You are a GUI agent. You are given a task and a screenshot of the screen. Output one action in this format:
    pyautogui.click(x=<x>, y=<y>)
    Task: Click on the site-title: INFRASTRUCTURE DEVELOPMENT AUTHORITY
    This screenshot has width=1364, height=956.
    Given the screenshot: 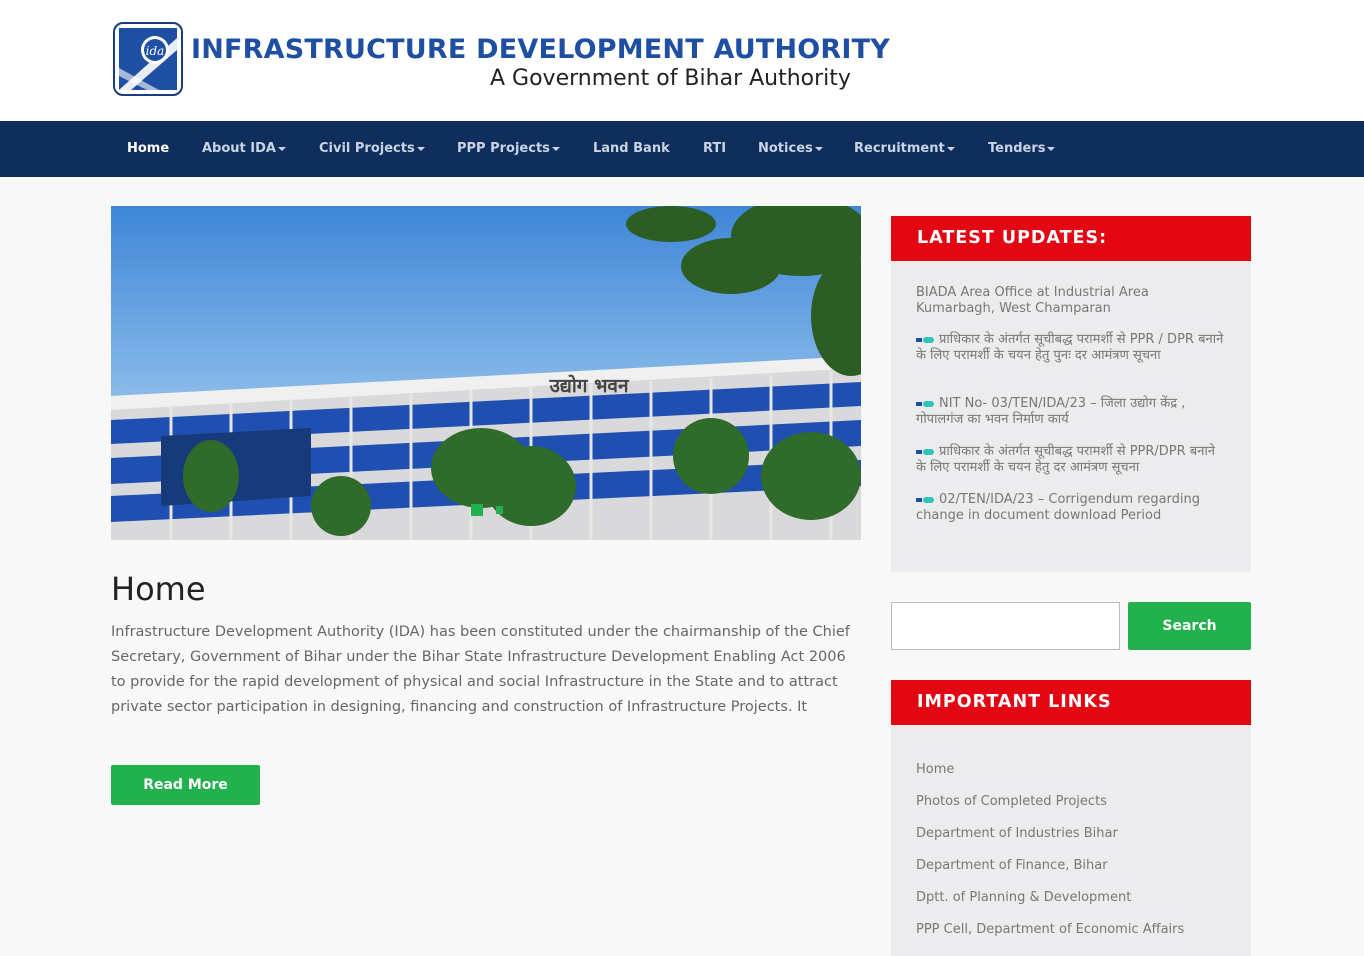 What is the action you would take?
    pyautogui.click(x=541, y=49)
    